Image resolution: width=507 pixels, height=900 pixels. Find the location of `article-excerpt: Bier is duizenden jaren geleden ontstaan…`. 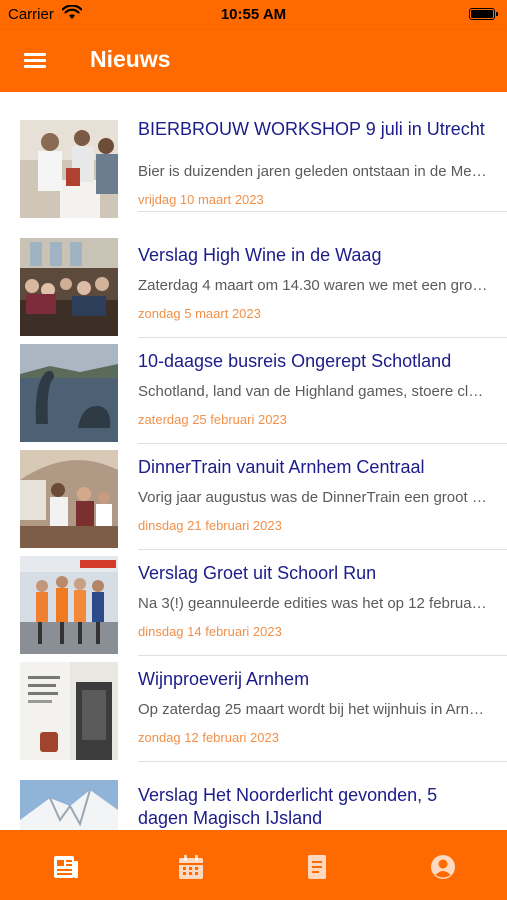

article-excerpt: Bier is duizenden jaren geleden ontstaan… is located at coordinates (313, 171).